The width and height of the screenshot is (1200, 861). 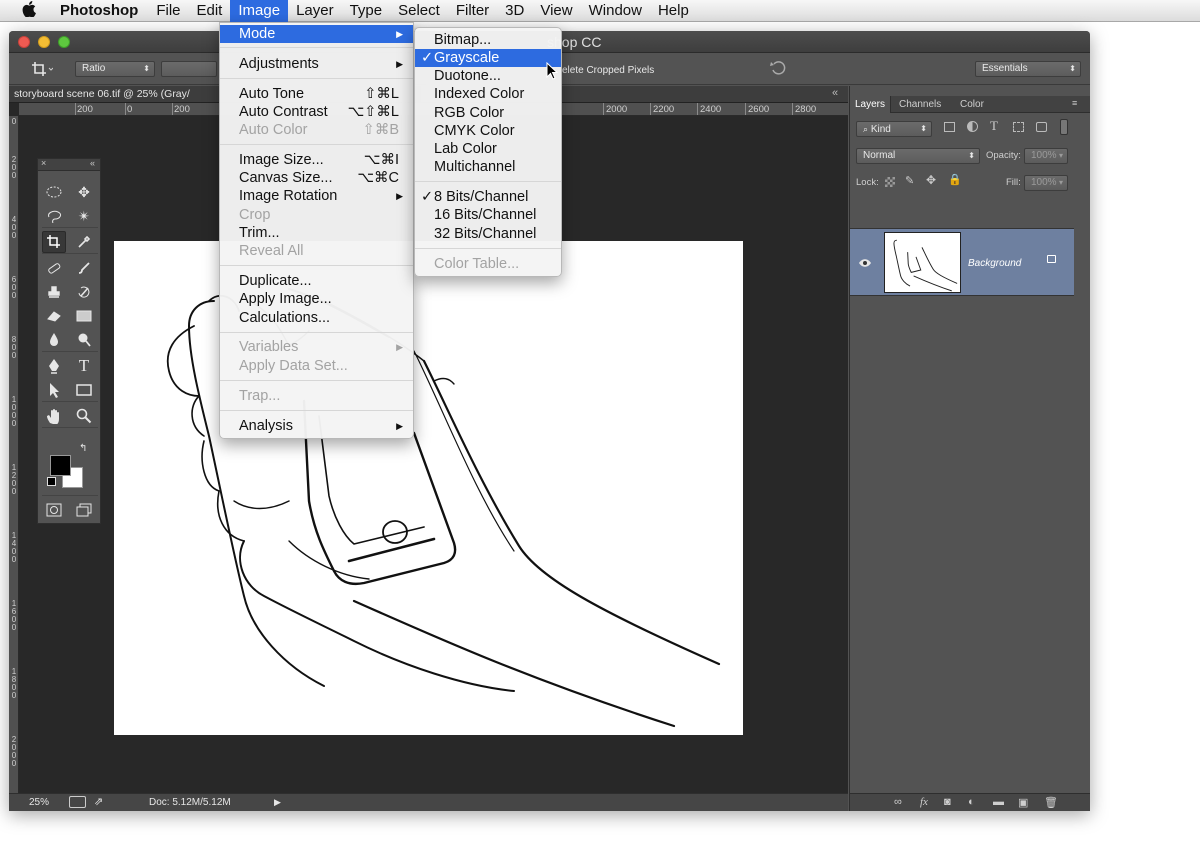 What do you see at coordinates (316, 112) in the screenshot?
I see `menu-item-auto-contrast: Auto Contrast ⌥⇧⌘L` at bounding box center [316, 112].